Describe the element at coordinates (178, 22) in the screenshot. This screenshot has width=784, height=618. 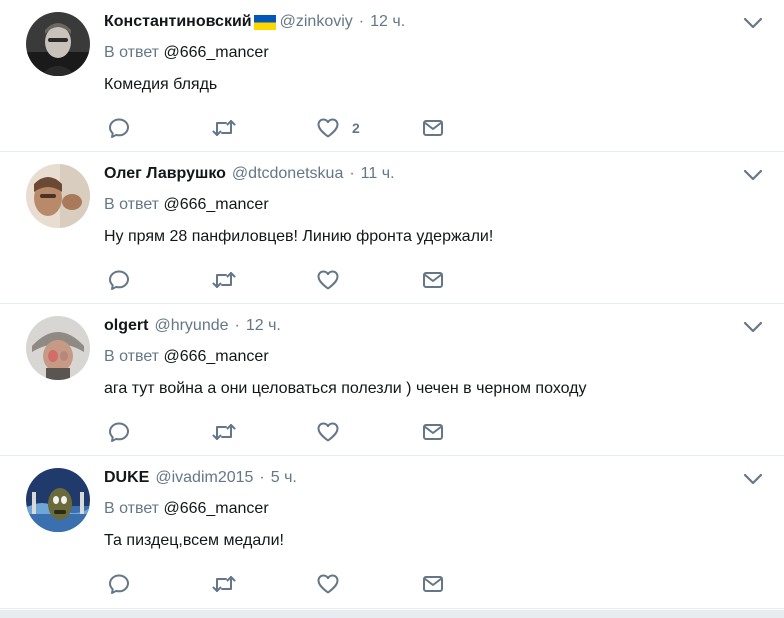
I see `fullname: Константиновский` at that location.